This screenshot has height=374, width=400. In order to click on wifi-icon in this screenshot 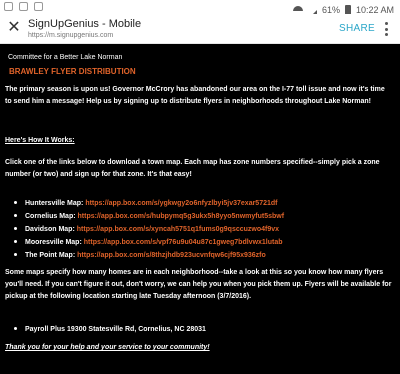, I will do `click(297, 10)`.